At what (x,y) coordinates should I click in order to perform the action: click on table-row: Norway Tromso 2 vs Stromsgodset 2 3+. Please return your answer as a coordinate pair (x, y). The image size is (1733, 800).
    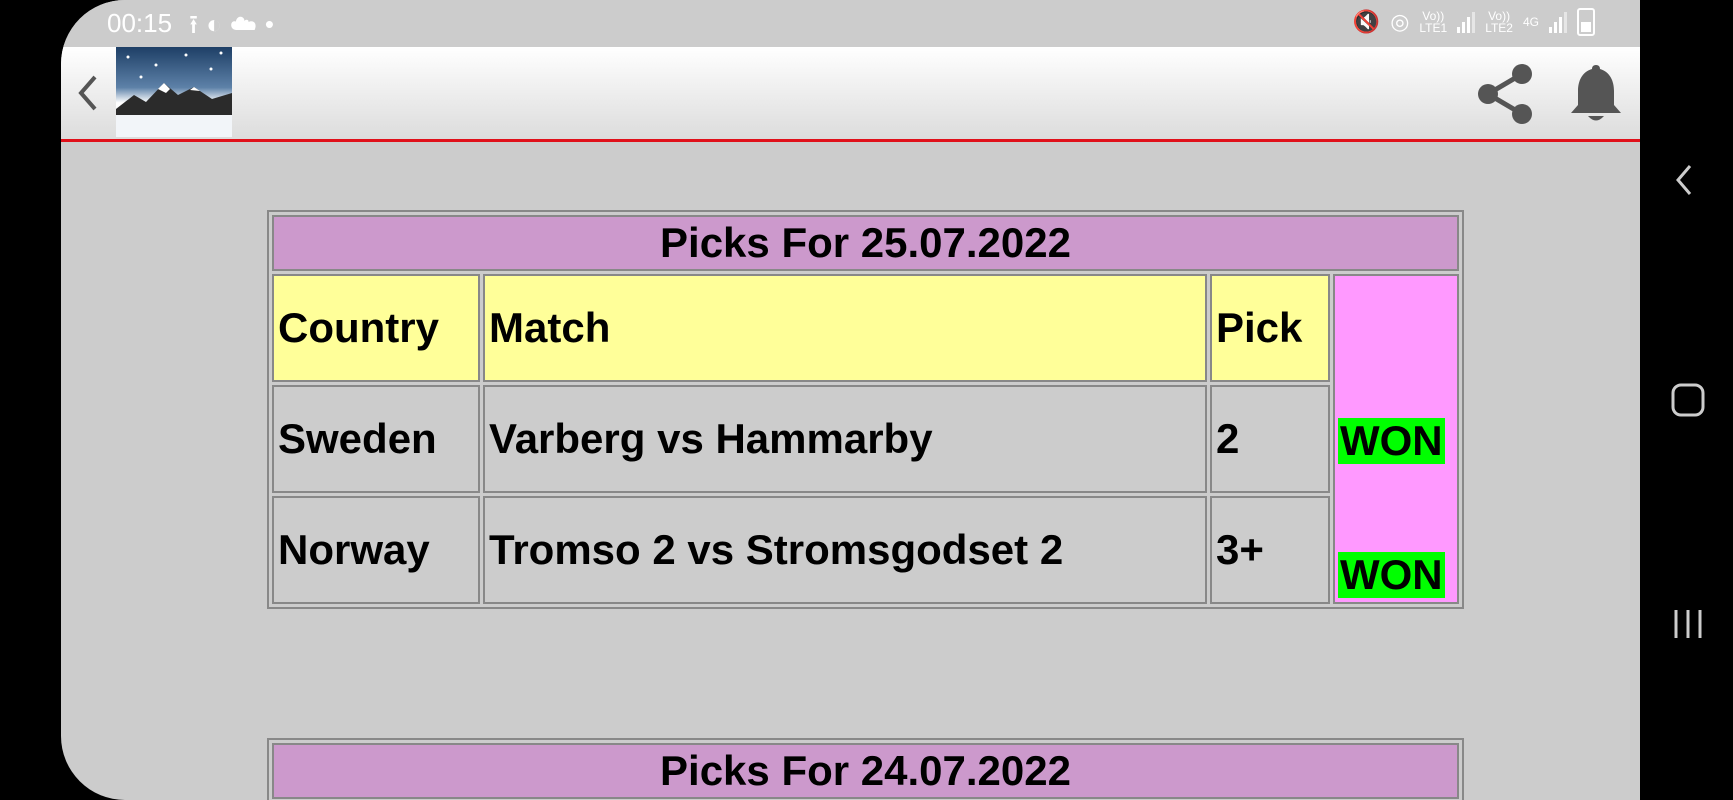
    Looking at the image, I should click on (865, 550).